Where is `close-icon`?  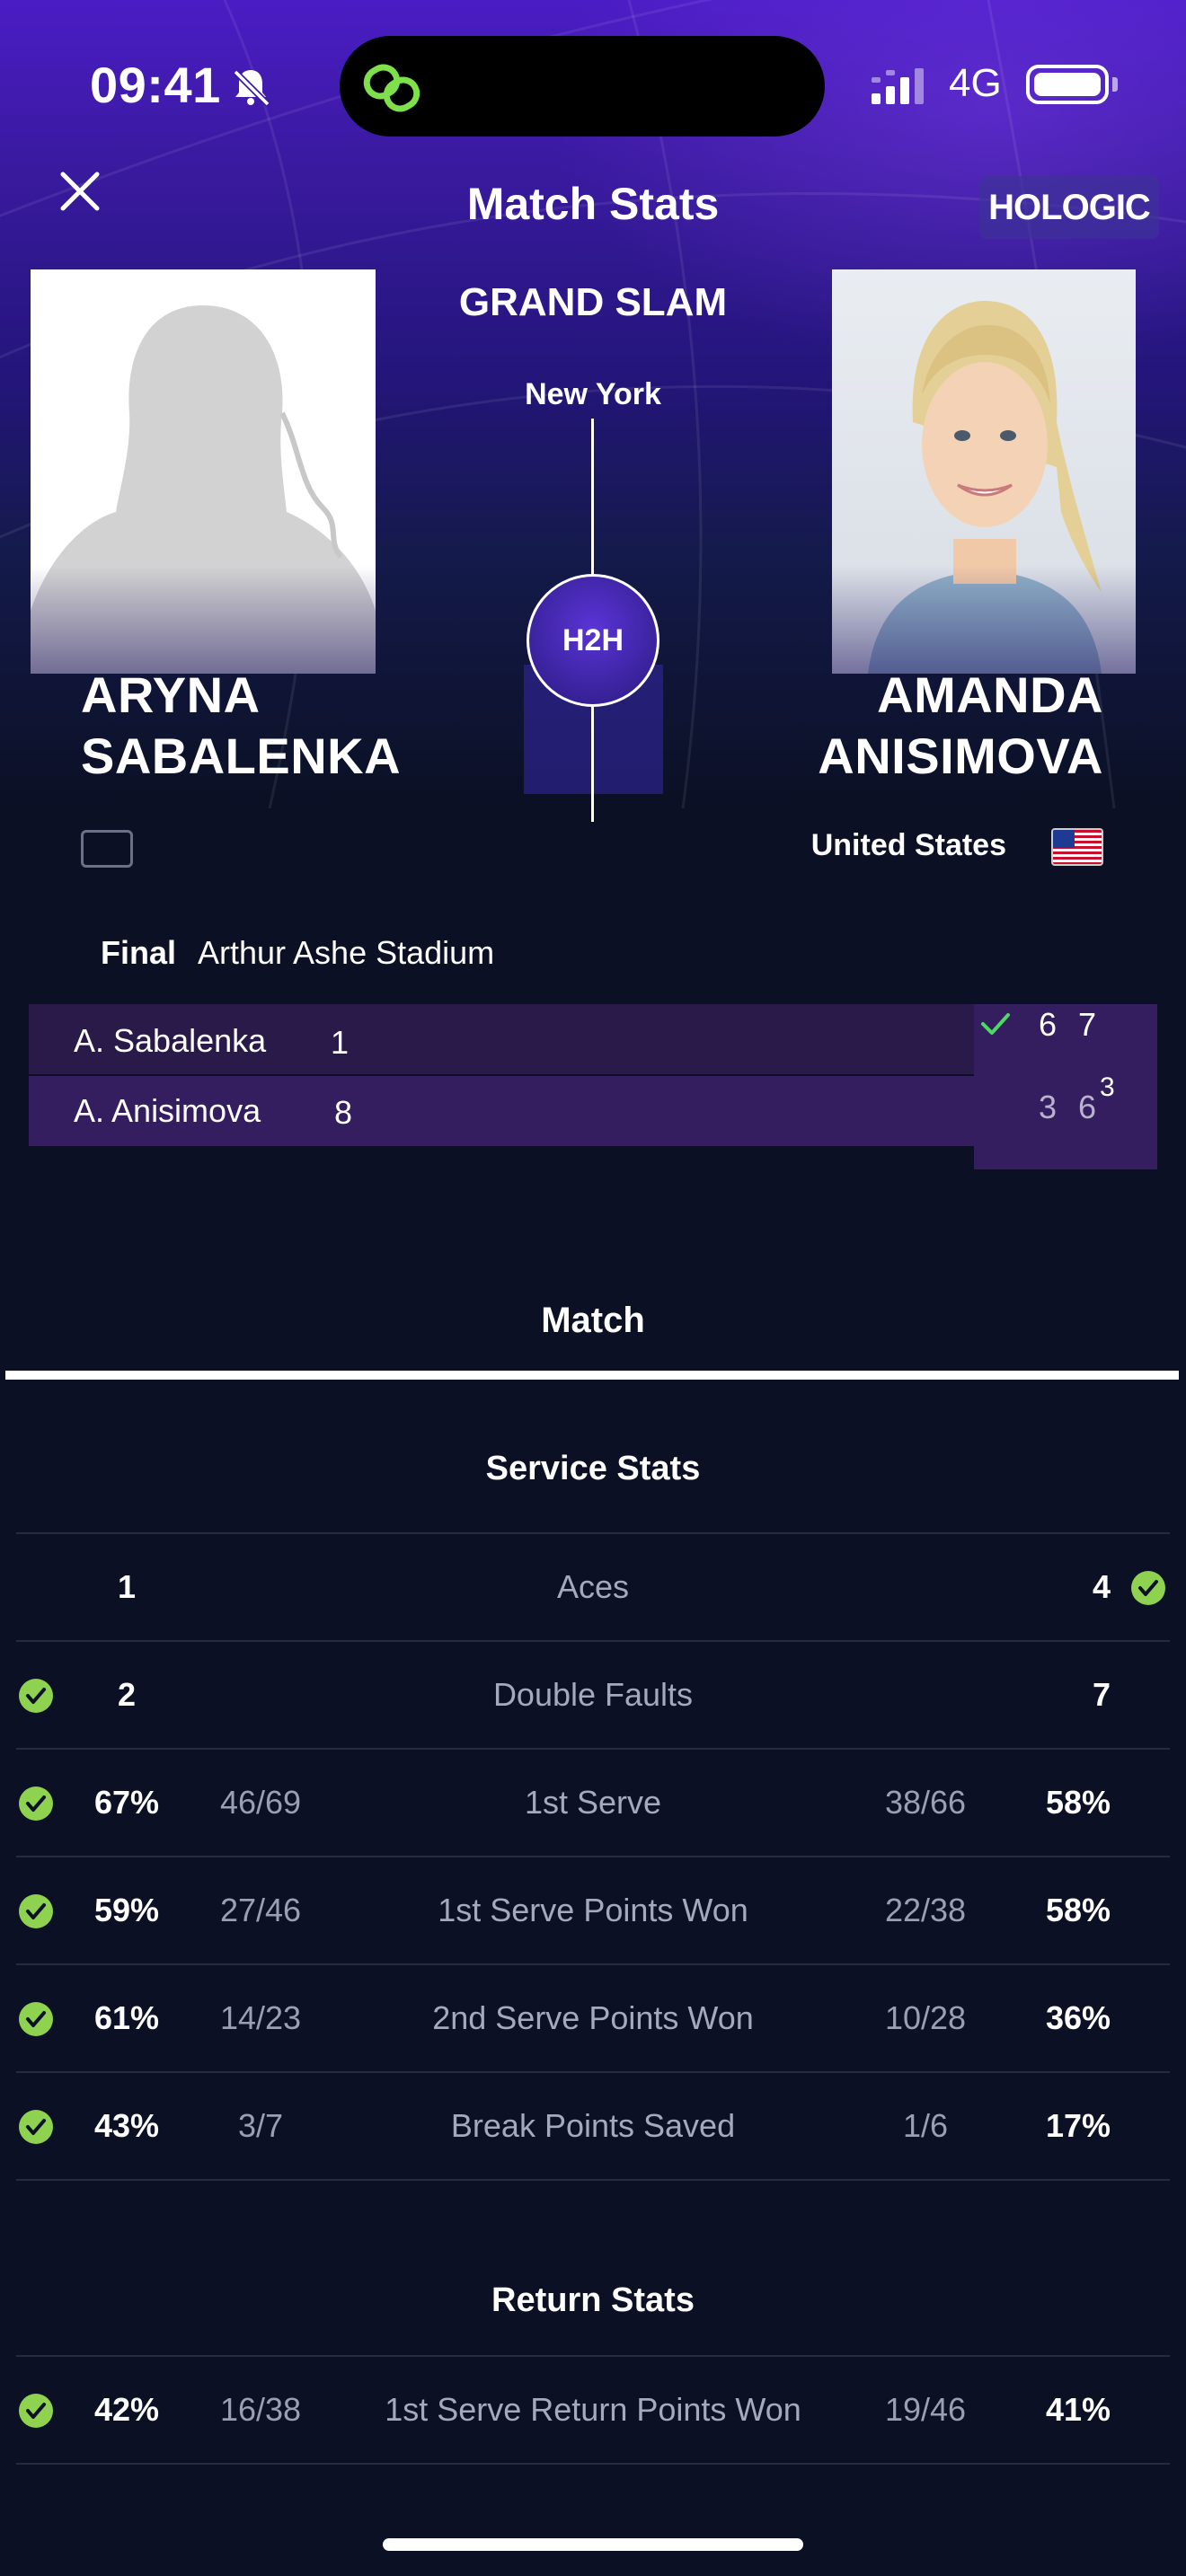 close-icon is located at coordinates (80, 191).